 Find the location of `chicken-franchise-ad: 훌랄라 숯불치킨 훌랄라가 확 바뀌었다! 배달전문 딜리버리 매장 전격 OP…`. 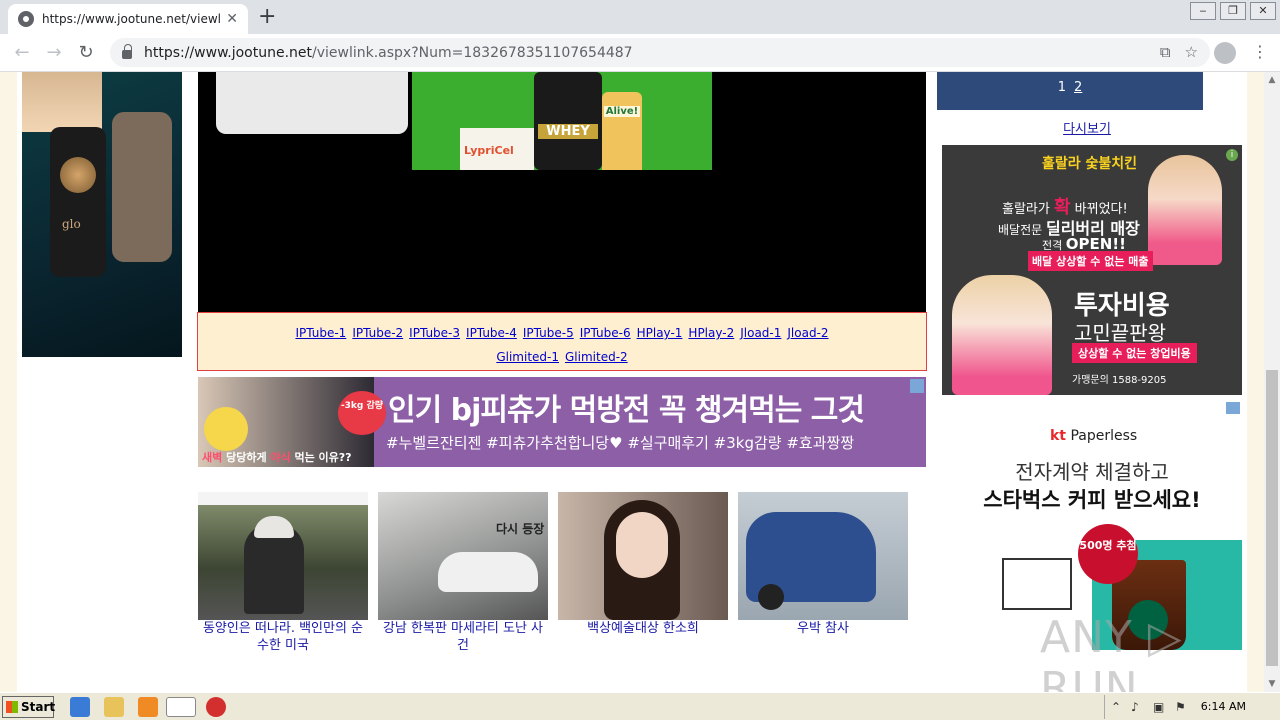

chicken-franchise-ad: 훌랄라 숯불치킨 훌랄라가 확 바뀌었다! 배달전문 딜리버리 매장 전격 OP… is located at coordinates (1092, 270).